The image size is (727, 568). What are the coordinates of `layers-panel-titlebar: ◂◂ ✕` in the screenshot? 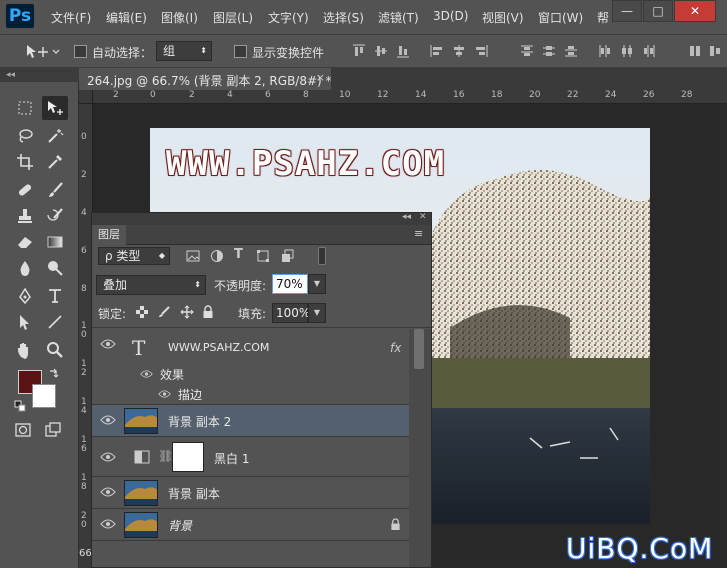 It's located at (261, 218).